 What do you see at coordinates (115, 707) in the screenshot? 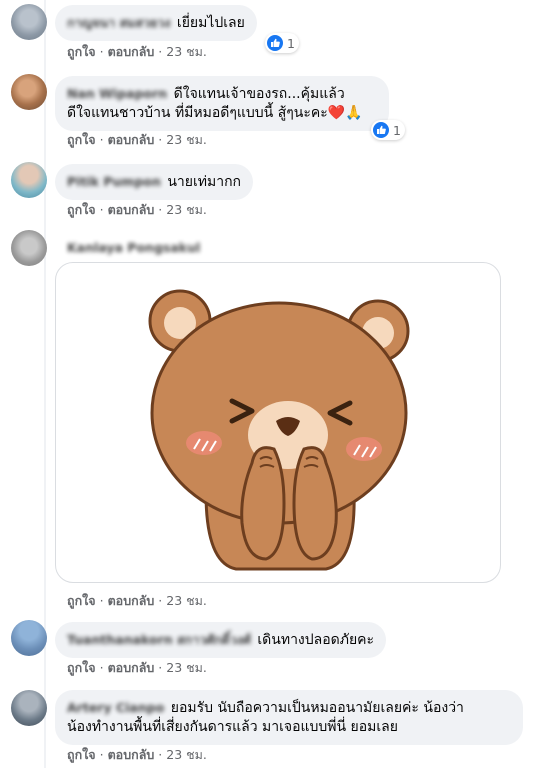
I see `comment-author: Artery Cianpo` at bounding box center [115, 707].